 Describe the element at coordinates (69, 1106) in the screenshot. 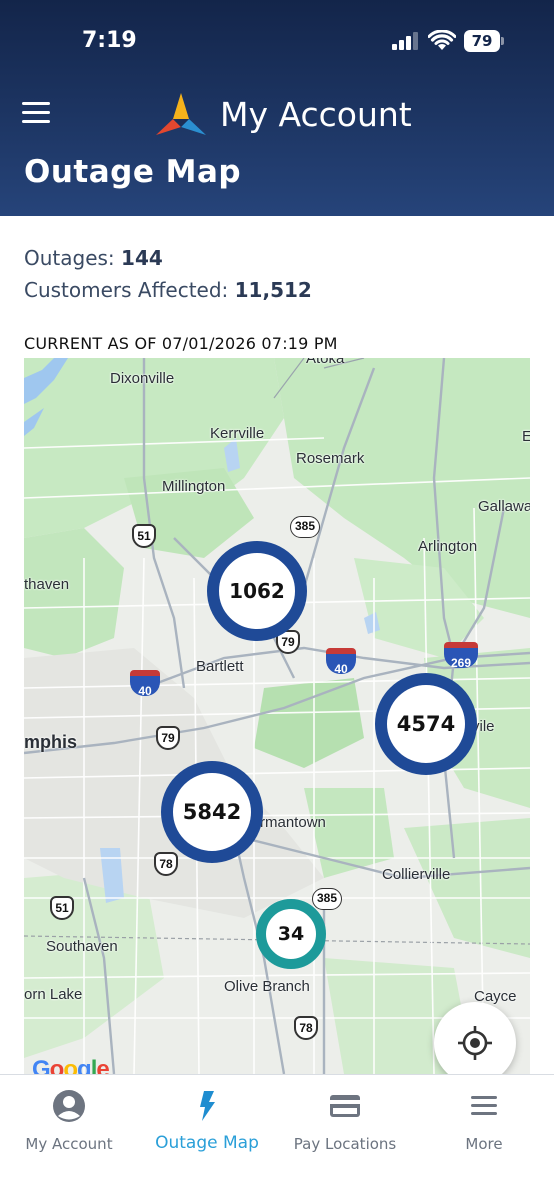

I see `account-circle-icon` at that location.